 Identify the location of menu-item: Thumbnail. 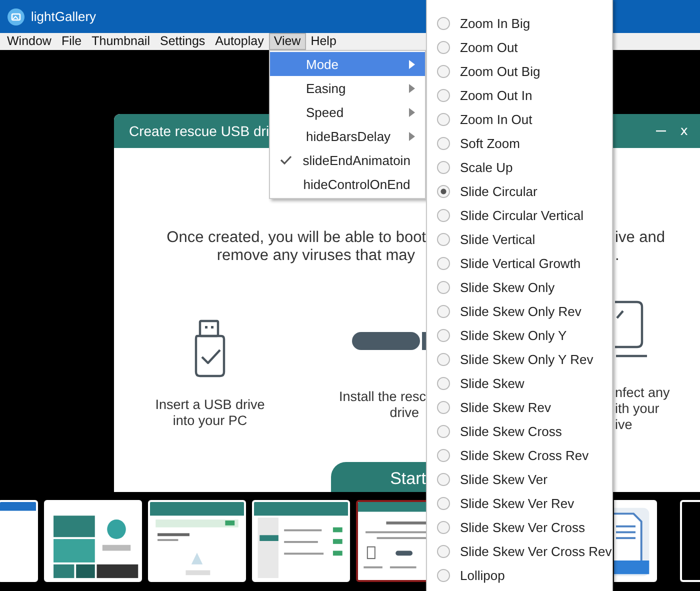
(120, 41).